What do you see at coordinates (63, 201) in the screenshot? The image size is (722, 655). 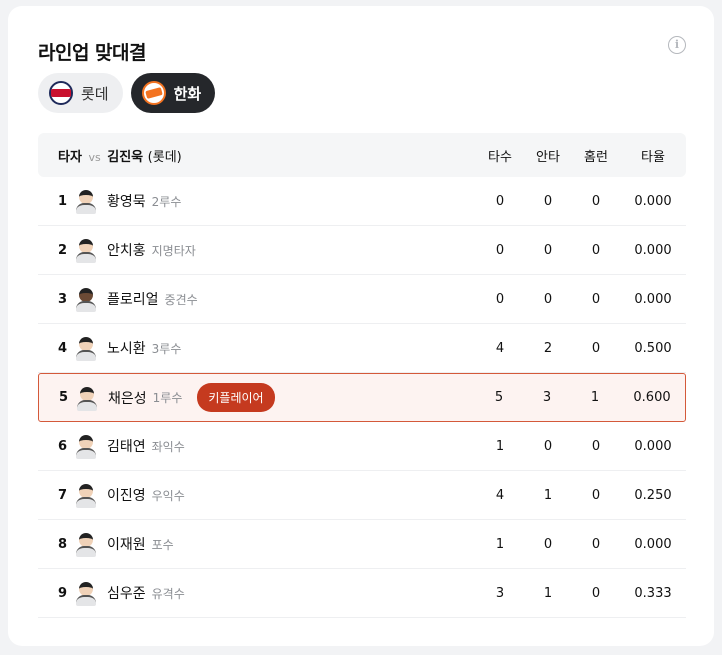 I see `batting-order: 1` at bounding box center [63, 201].